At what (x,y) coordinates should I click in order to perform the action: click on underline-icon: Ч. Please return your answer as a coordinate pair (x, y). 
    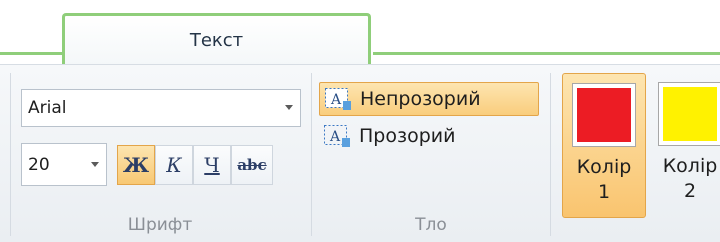
    Looking at the image, I should click on (212, 165).